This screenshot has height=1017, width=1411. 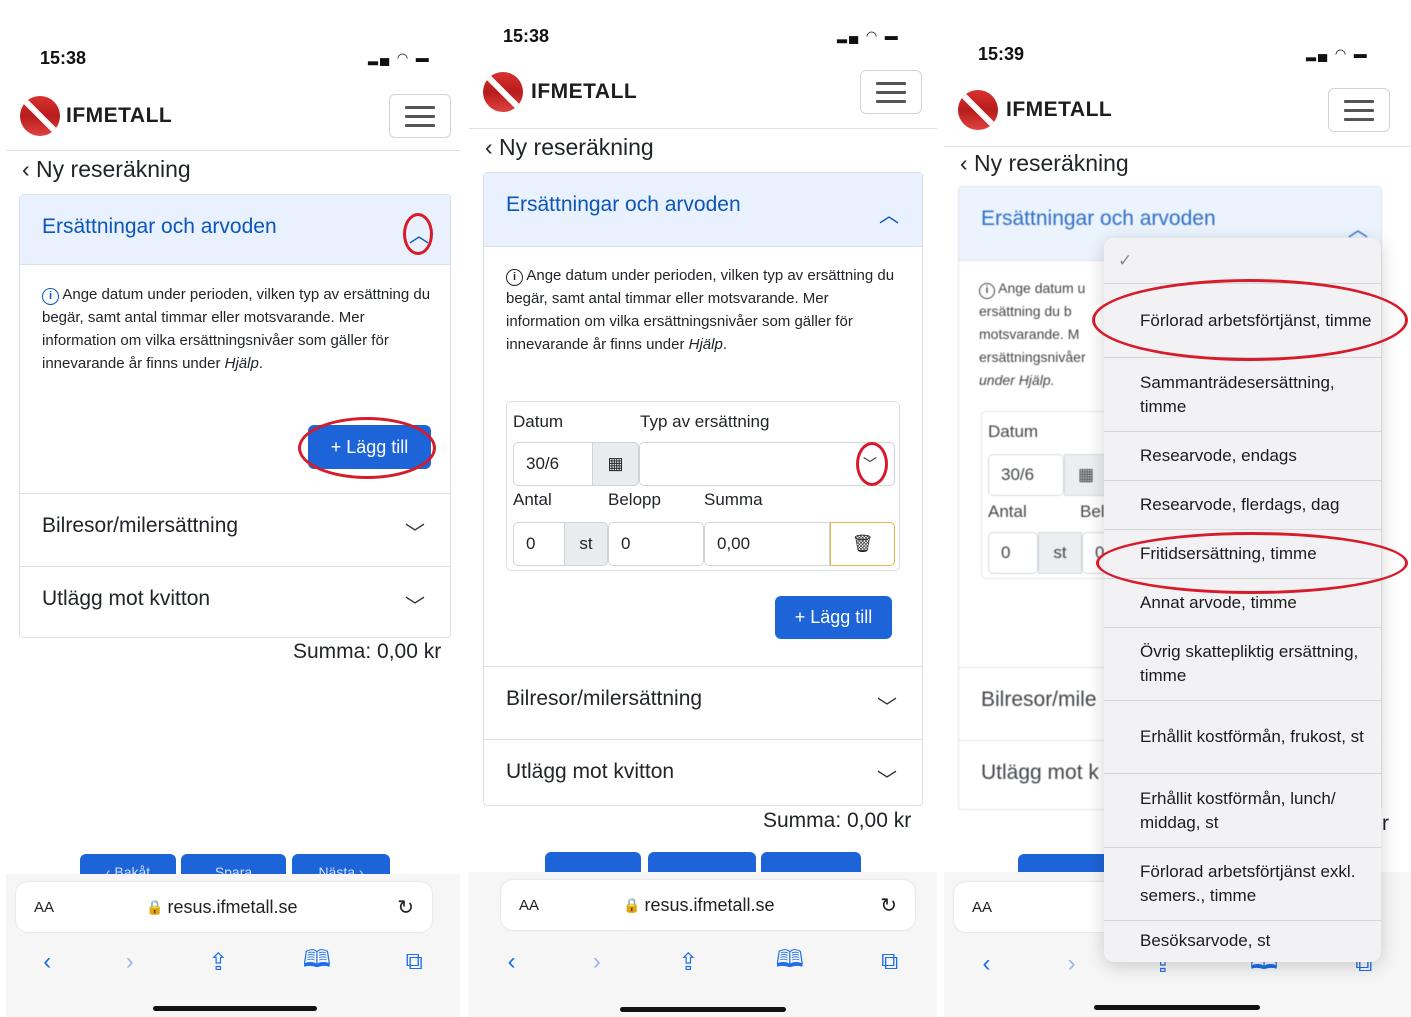 I want to click on dropdown-option: Researvode, flerdags, dag, so click(x=1242, y=505).